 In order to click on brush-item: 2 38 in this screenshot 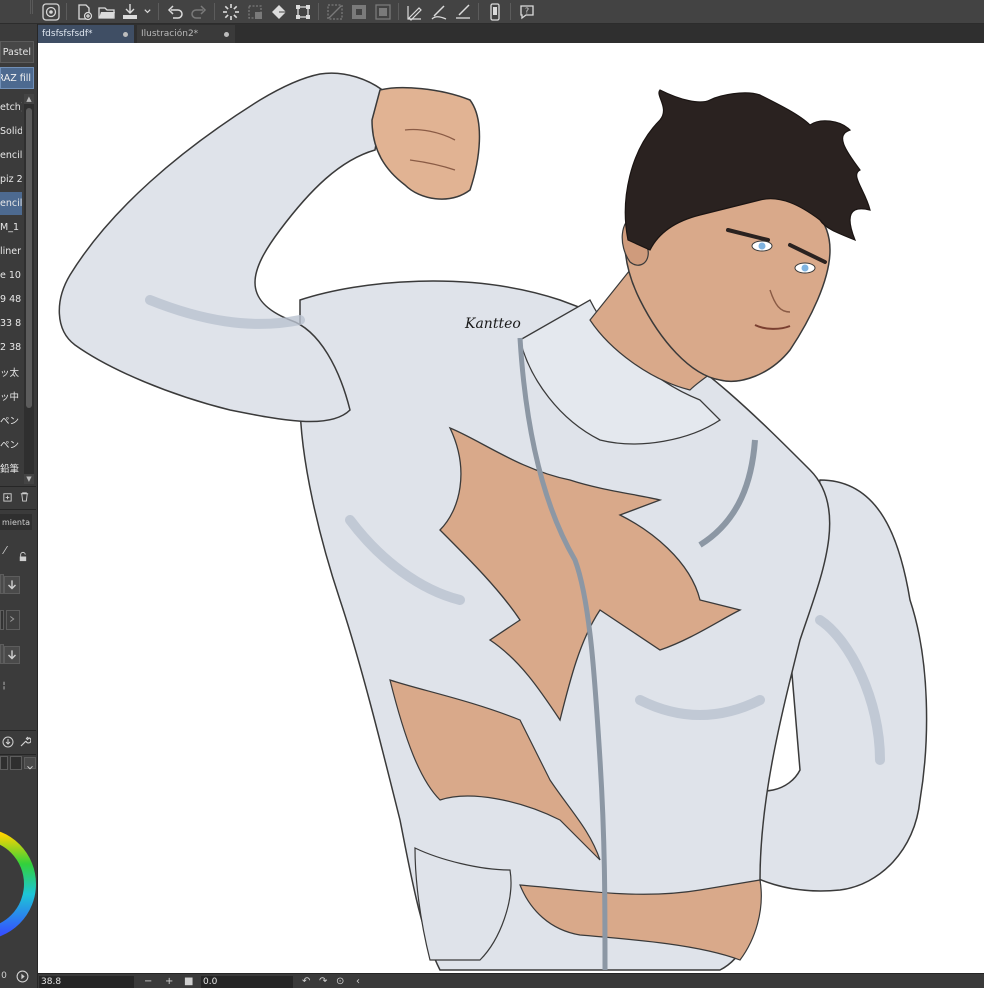, I will do `click(11, 347)`.